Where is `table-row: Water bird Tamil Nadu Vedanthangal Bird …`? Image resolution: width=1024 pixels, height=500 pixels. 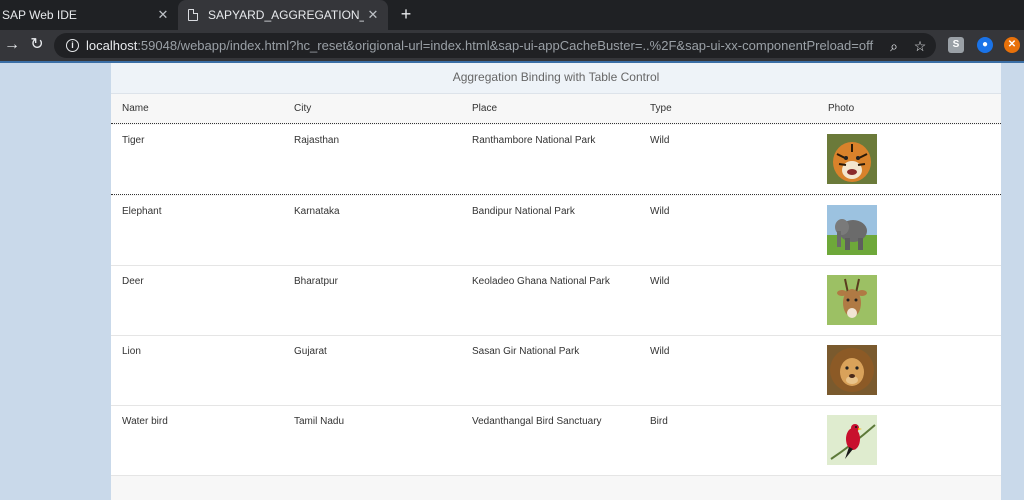 table-row: Water bird Tamil Nadu Vedanthangal Bird … is located at coordinates (556, 441).